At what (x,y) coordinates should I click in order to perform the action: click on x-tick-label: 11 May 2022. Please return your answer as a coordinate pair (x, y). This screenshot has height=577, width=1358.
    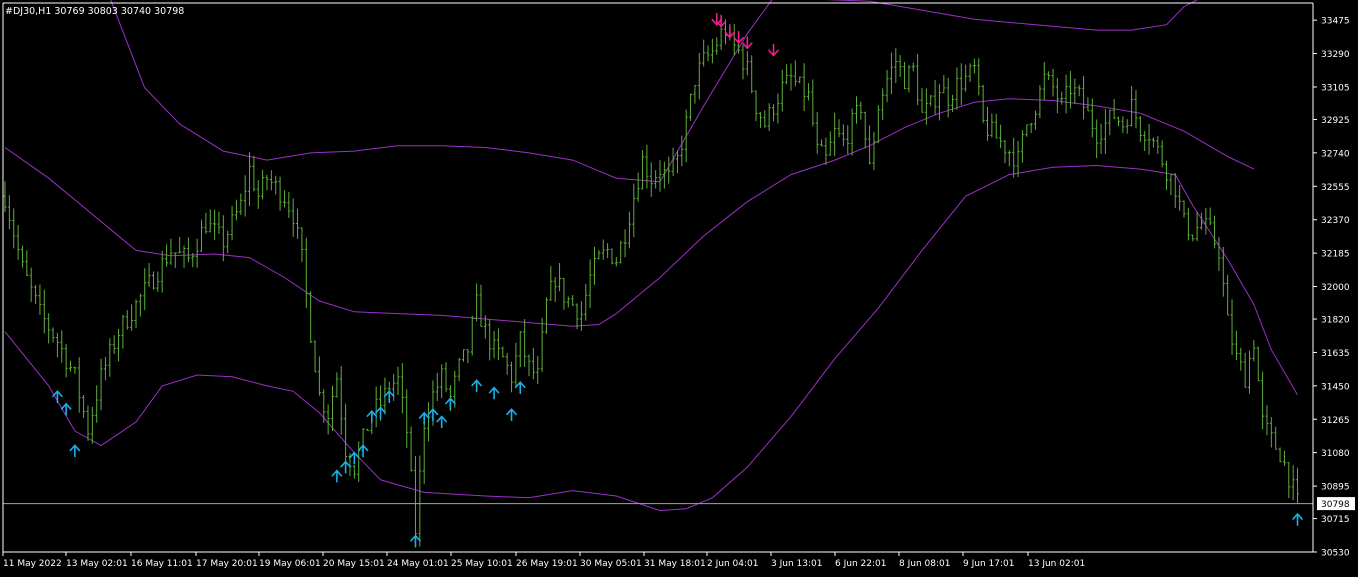
    Looking at the image, I should click on (32, 564).